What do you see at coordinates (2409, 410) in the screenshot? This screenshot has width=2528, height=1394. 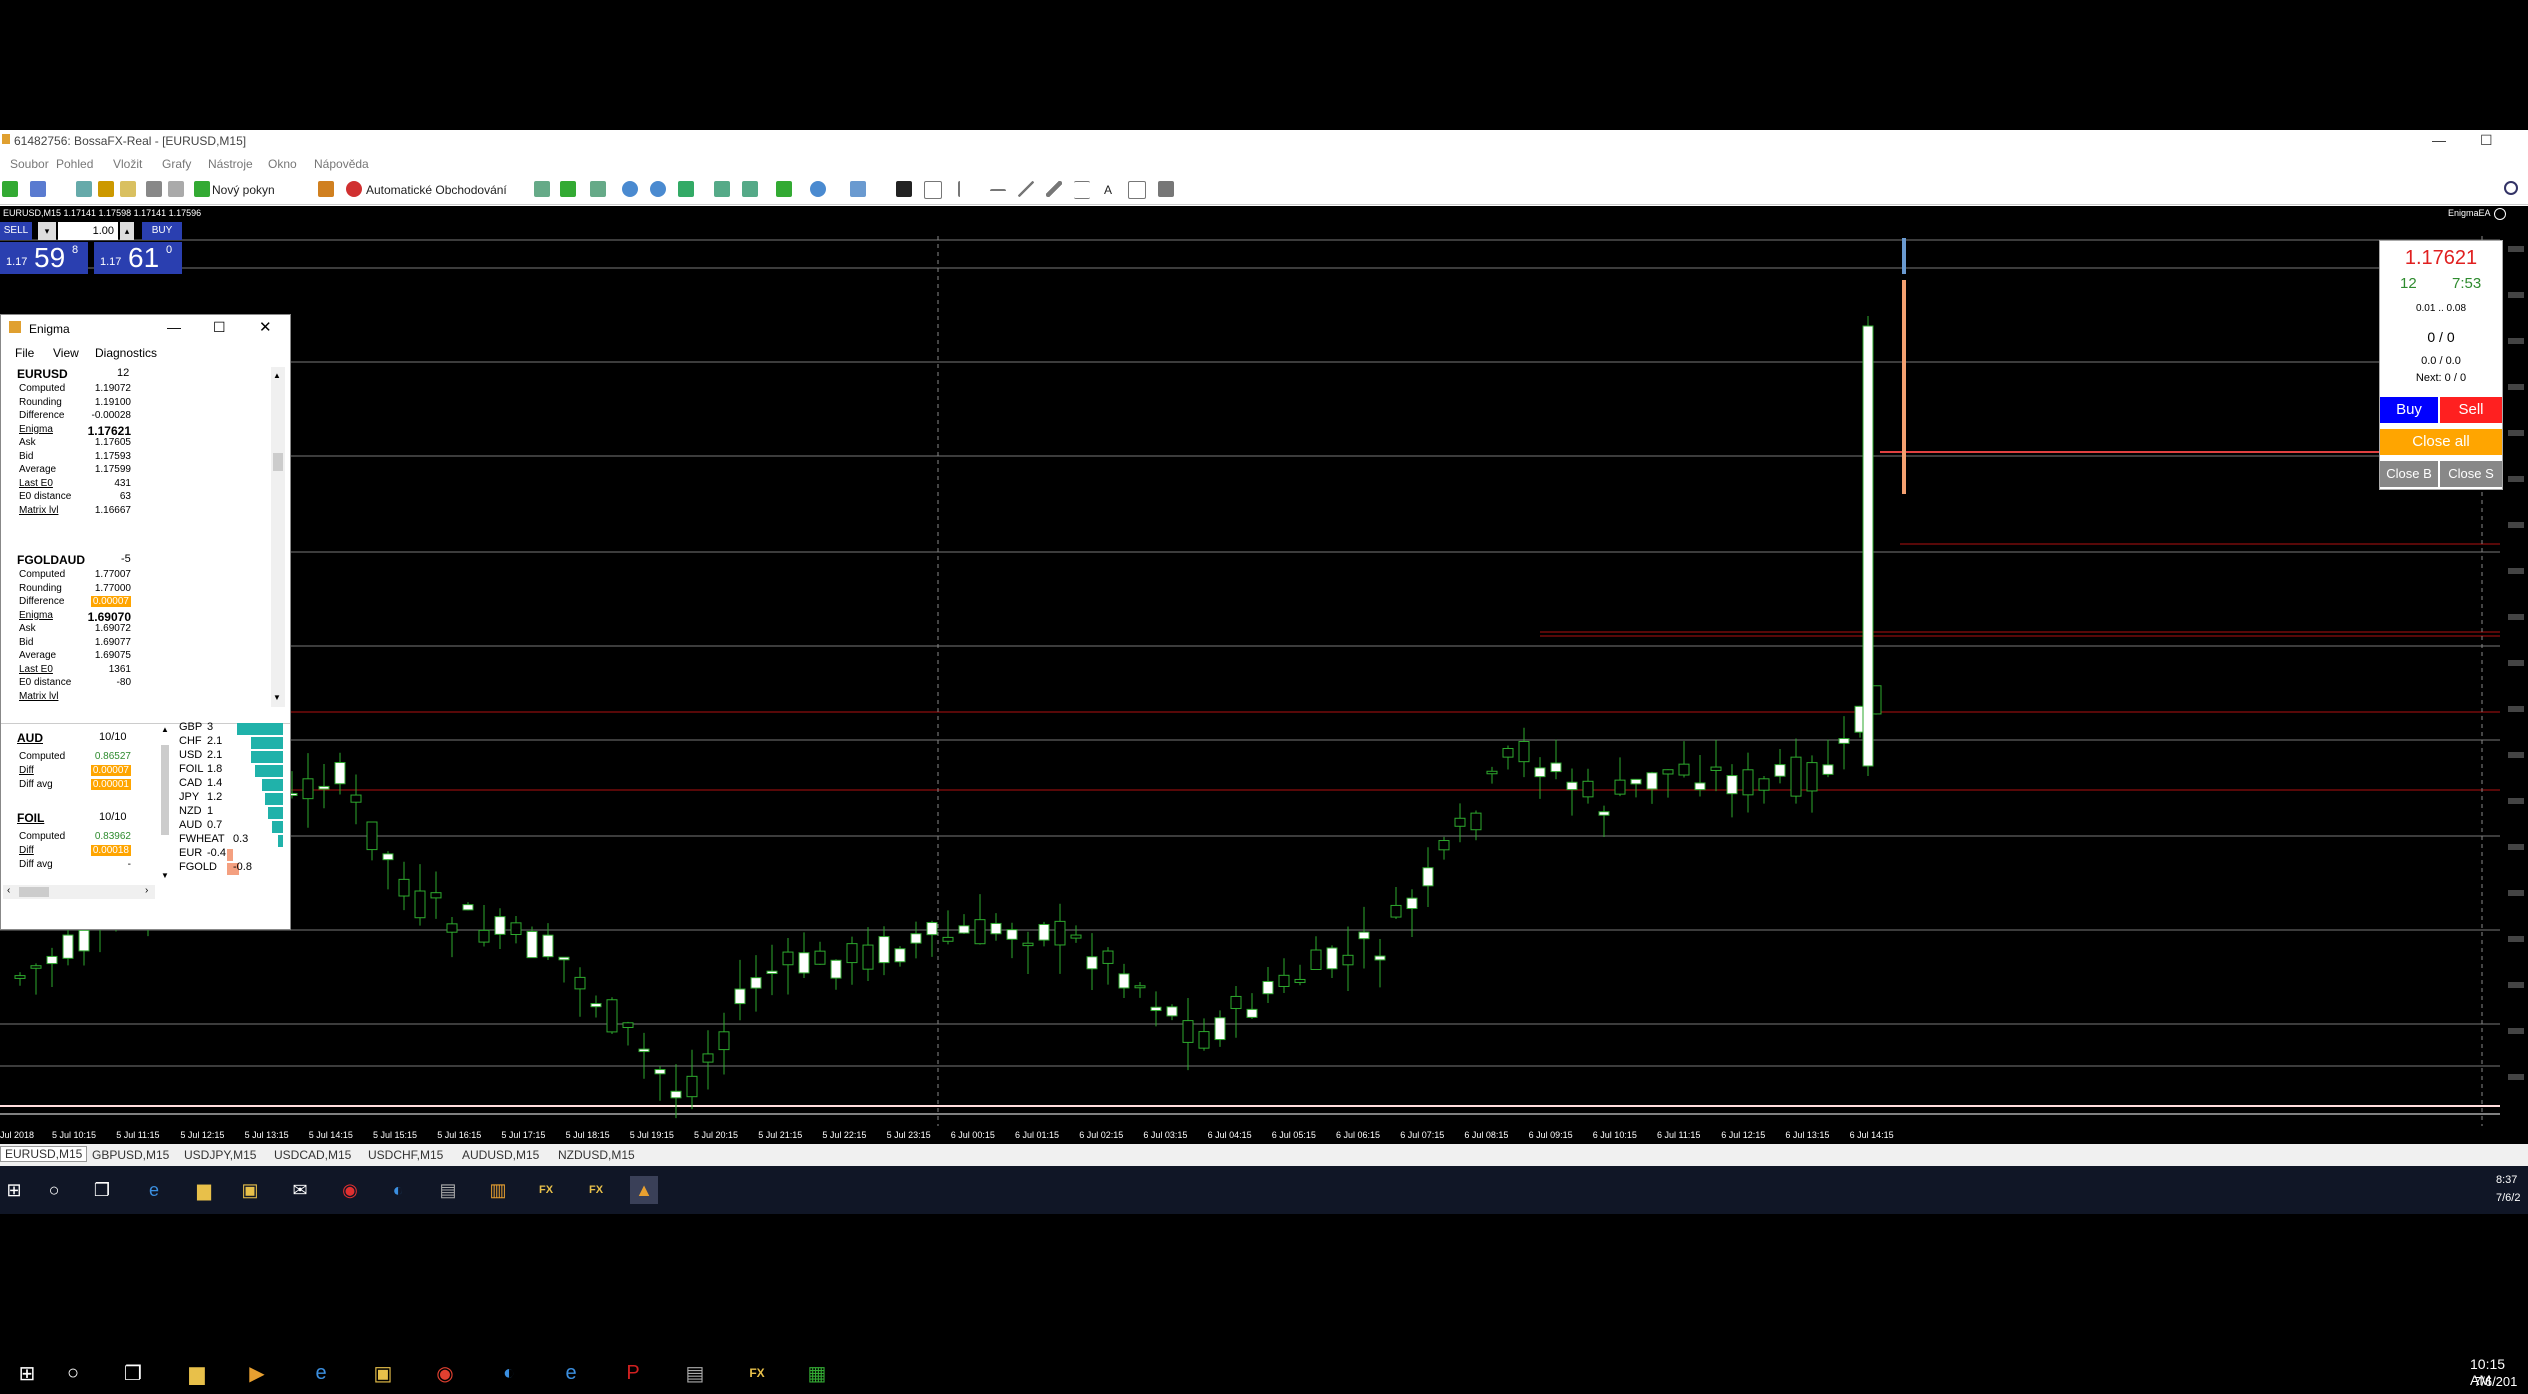 I see `buy-button: Buy` at bounding box center [2409, 410].